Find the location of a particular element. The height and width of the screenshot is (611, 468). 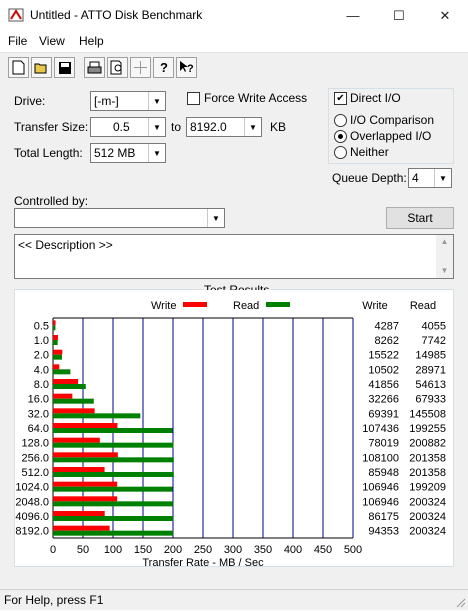

description-text: << Description >> is located at coordinates (65, 245).